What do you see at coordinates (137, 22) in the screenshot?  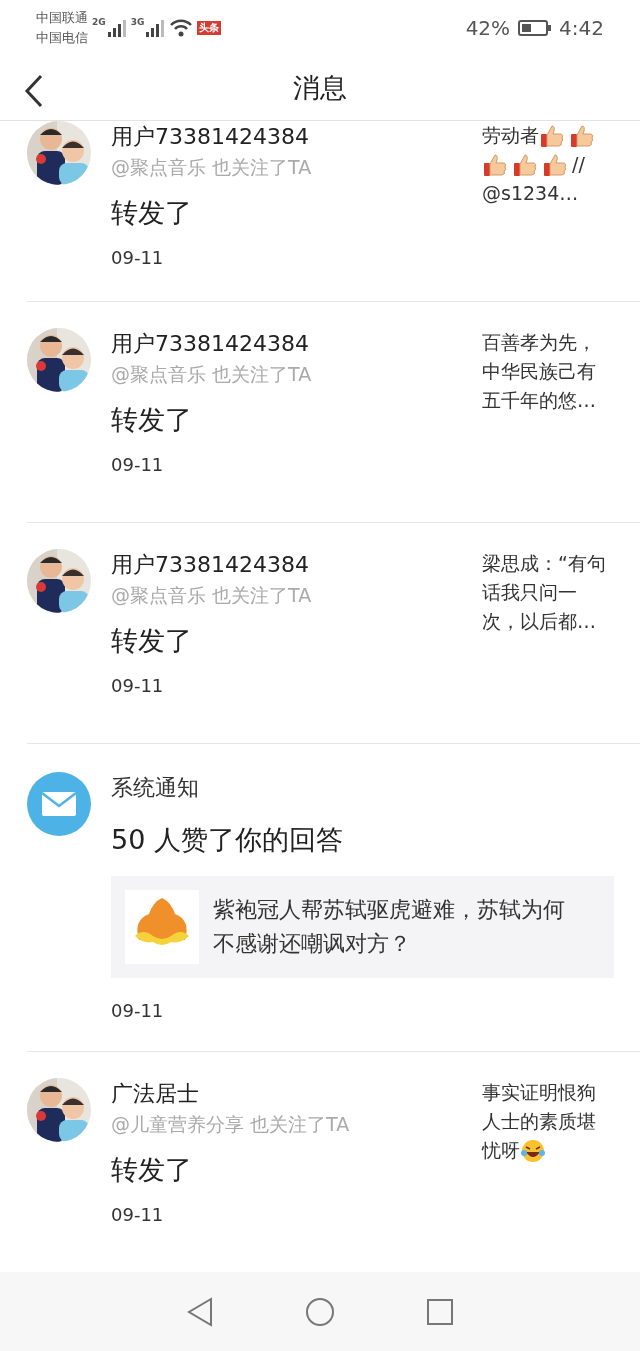 I see `network-type: 3G` at bounding box center [137, 22].